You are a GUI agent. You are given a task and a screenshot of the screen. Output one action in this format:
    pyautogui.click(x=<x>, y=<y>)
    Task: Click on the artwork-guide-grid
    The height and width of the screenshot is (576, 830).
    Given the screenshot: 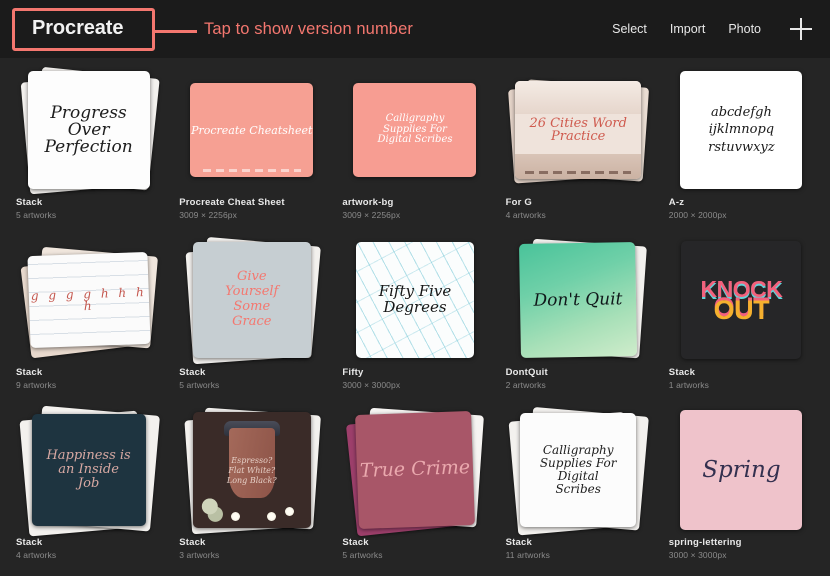 What is the action you would take?
    pyautogui.click(x=414, y=300)
    